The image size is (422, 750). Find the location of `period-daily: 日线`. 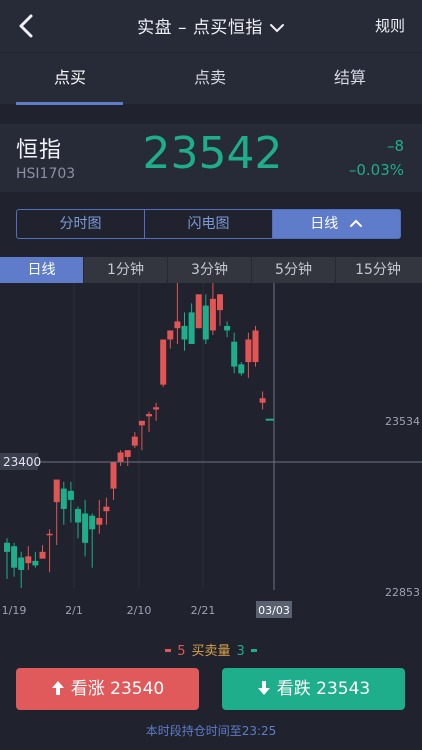

period-daily: 日线 is located at coordinates (42, 270).